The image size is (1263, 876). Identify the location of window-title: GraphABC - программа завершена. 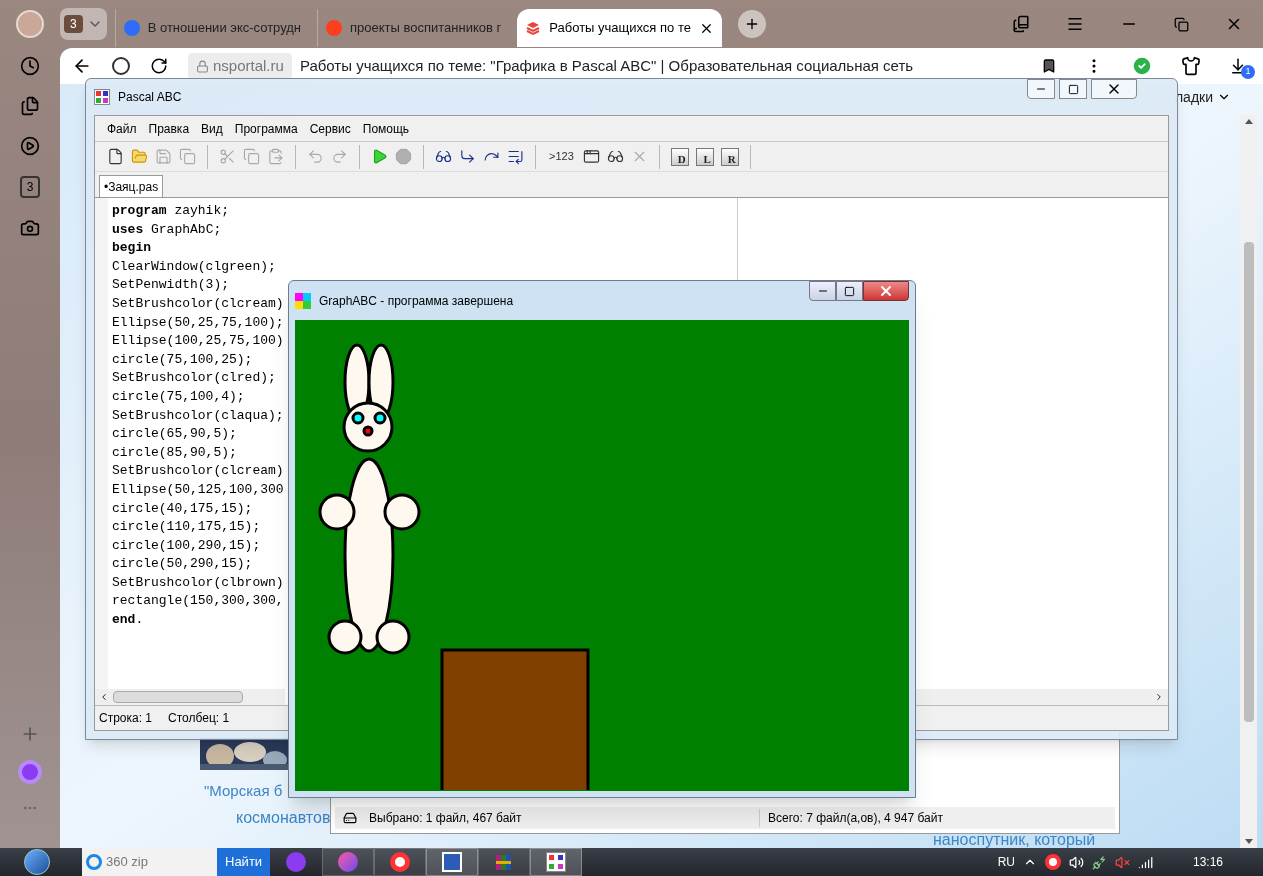
(416, 301).